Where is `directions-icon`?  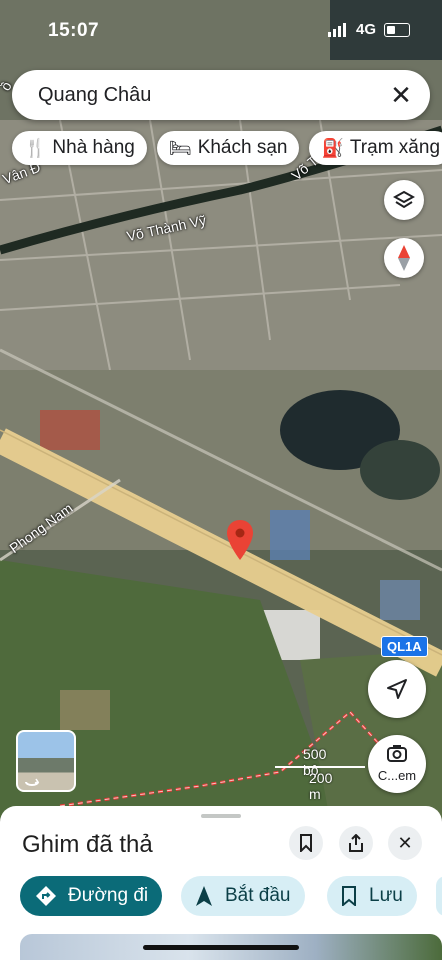 directions-icon is located at coordinates (46, 896).